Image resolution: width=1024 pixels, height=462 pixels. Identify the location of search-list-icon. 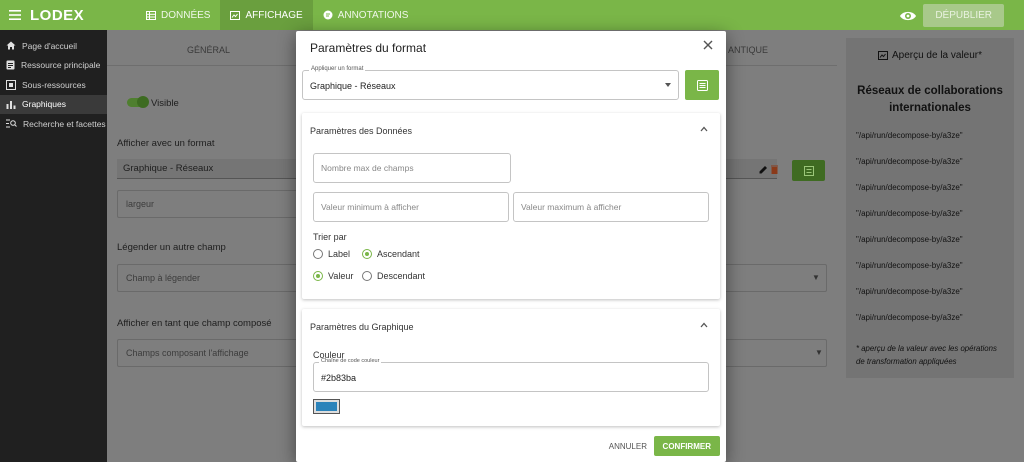
(11, 123).